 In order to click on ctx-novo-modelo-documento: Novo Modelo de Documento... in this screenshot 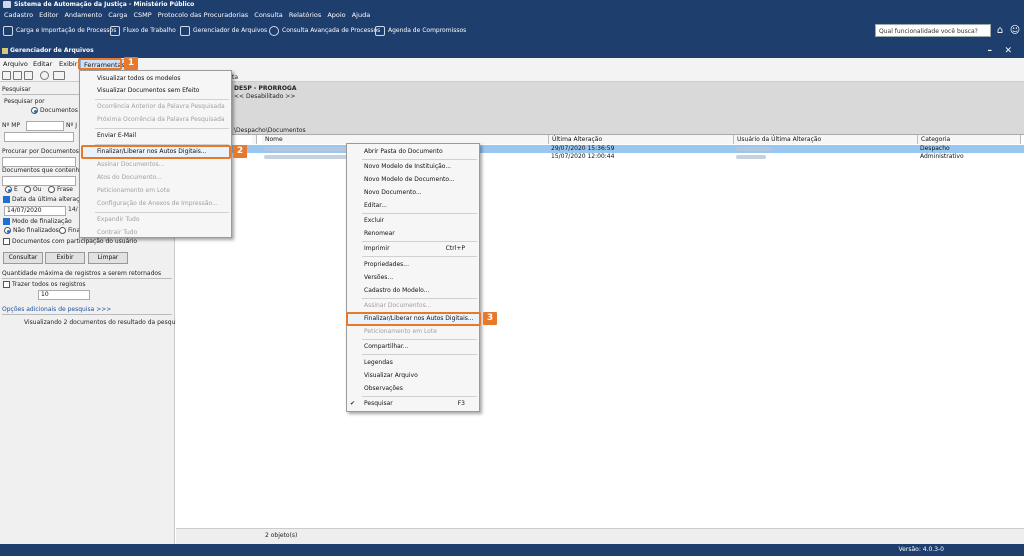, I will do `click(413, 180)`.